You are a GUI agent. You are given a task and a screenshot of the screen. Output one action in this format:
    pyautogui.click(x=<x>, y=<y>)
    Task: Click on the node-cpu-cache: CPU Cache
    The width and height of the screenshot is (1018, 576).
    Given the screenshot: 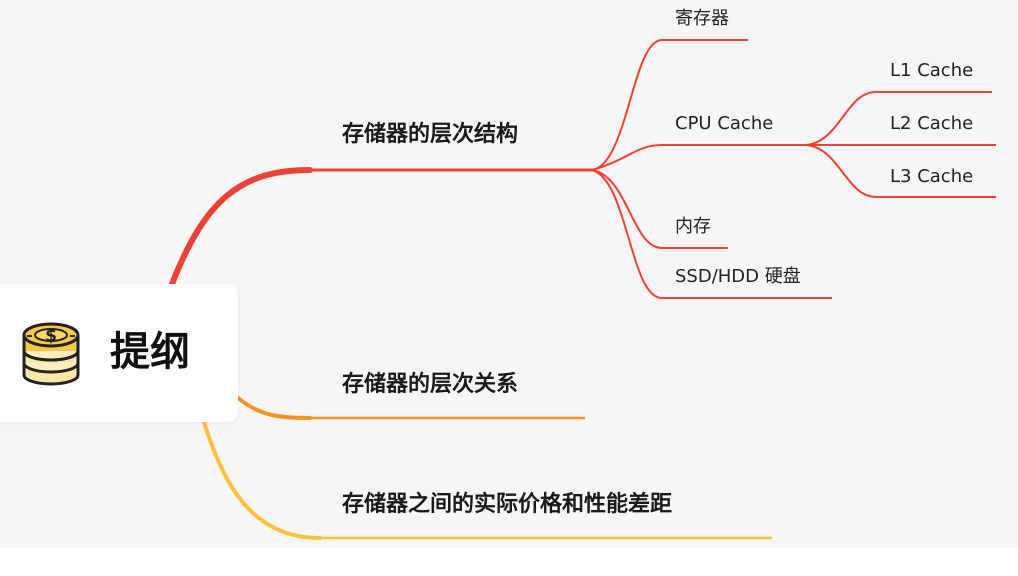 What is the action you would take?
    pyautogui.click(x=724, y=124)
    